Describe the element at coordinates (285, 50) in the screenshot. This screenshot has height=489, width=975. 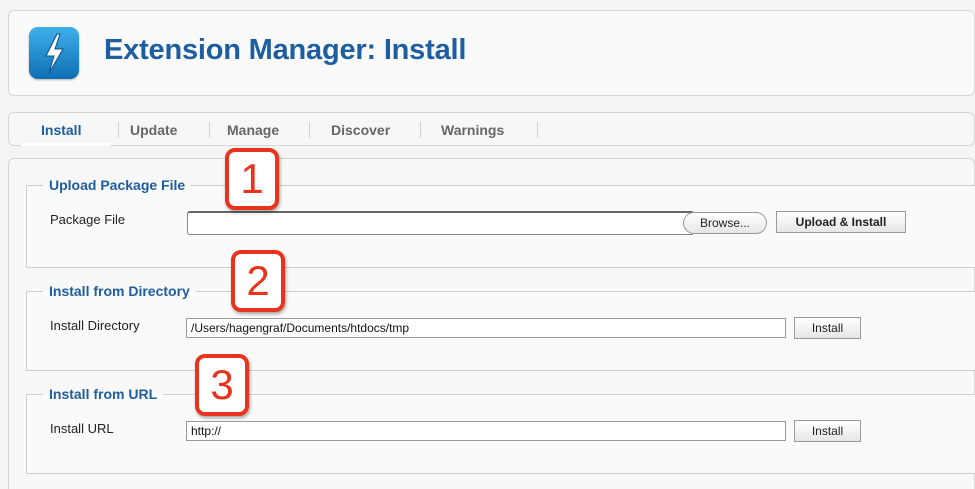
I see `page-title: Extension Manager: Install` at that location.